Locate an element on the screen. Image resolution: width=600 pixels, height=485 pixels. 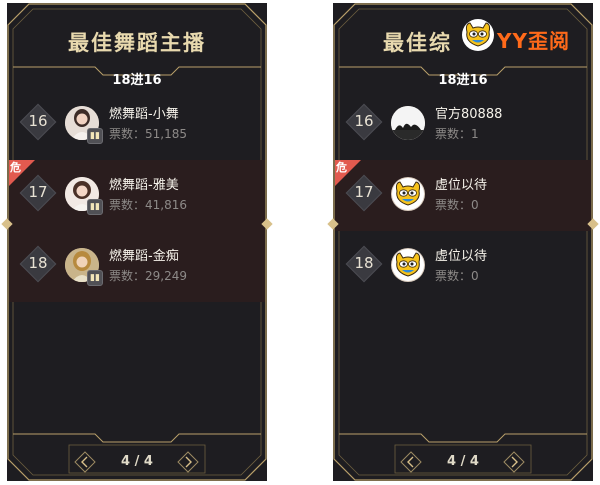
anchor-name: 燃舞蹈-小舞 is located at coordinates (144, 112).